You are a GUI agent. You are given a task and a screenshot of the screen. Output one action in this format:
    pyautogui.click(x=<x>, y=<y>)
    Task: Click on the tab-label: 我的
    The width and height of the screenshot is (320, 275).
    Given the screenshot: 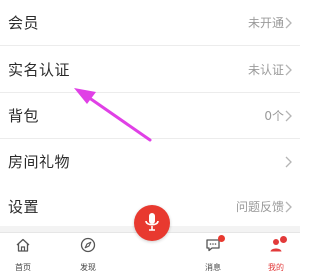 What is the action you would take?
    pyautogui.click(x=276, y=267)
    